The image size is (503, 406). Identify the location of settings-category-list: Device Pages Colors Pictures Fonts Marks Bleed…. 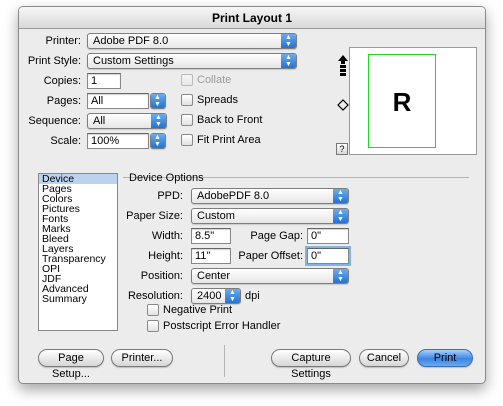
(78, 252).